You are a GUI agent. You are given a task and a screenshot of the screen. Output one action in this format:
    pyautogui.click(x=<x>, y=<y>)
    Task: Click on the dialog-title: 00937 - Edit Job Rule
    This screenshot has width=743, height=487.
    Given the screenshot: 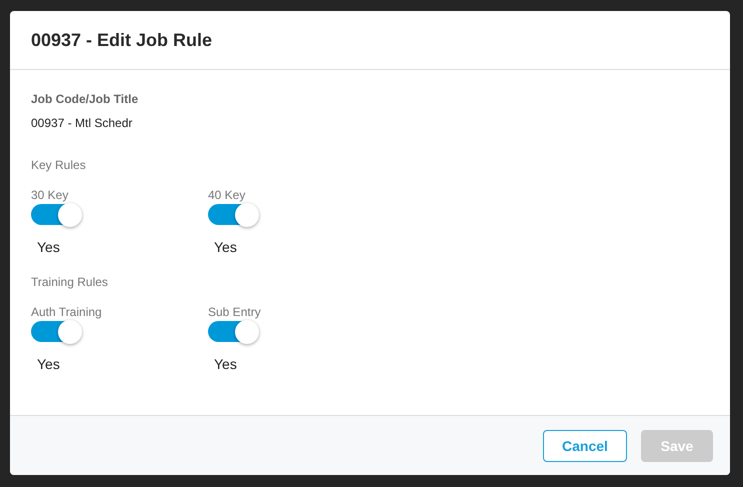 What is the action you would take?
    pyautogui.click(x=121, y=40)
    